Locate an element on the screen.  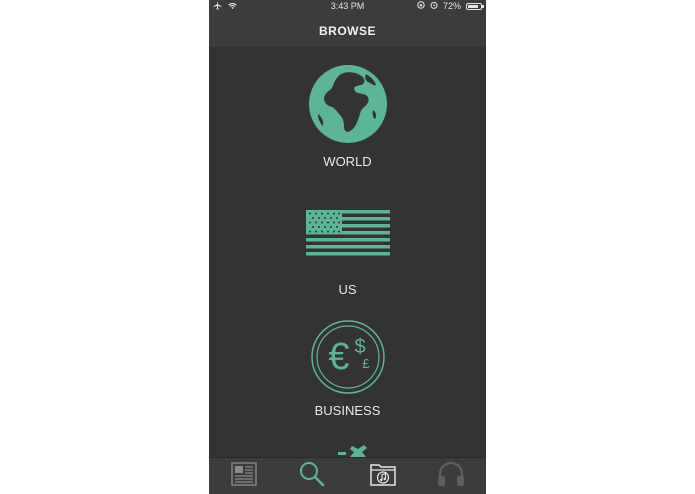
status-bar: 3:43 PM 72% is located at coordinates (347, 7).